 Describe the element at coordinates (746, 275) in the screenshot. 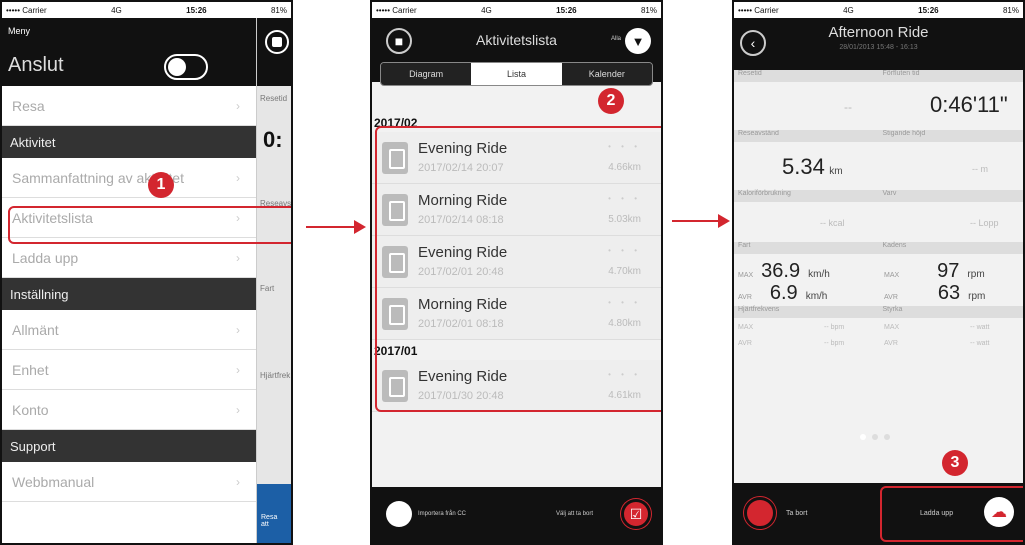

I see `fart-max-label: MAX` at that location.